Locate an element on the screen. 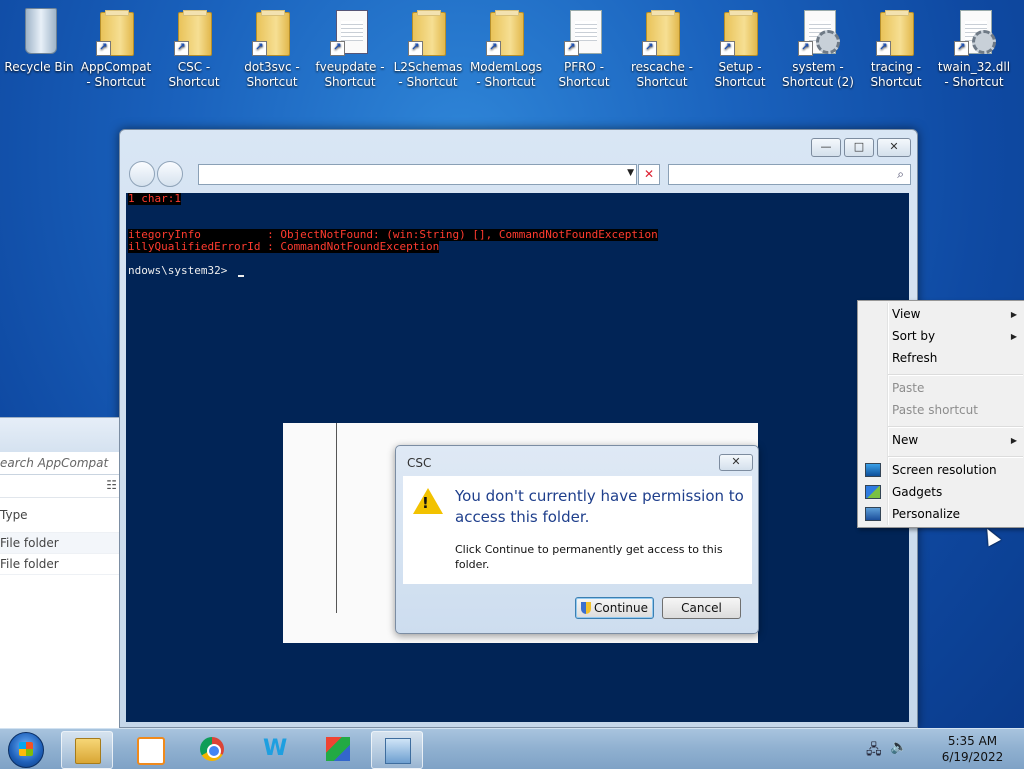 This screenshot has width=1024, height=769. menu-item-paste: Paste is located at coordinates (908, 388).